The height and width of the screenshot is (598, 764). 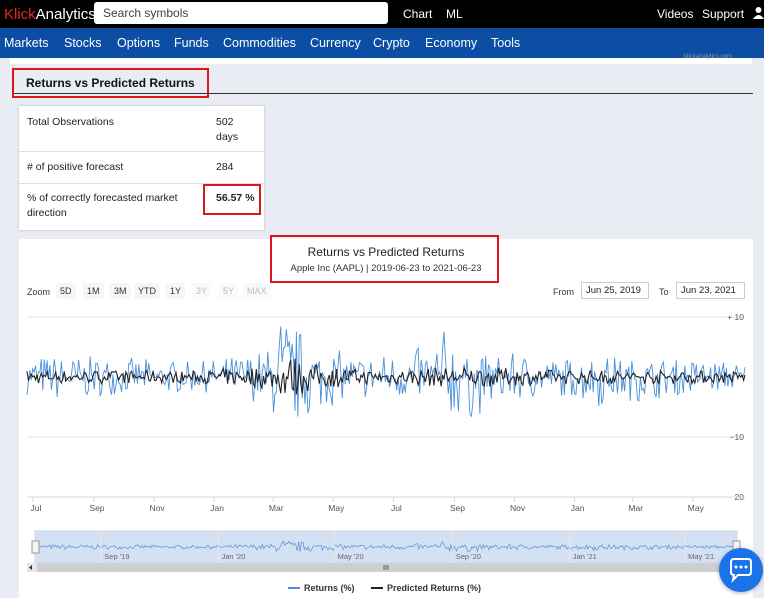 What do you see at coordinates (386, 372) in the screenshot?
I see `returns-series-line` at bounding box center [386, 372].